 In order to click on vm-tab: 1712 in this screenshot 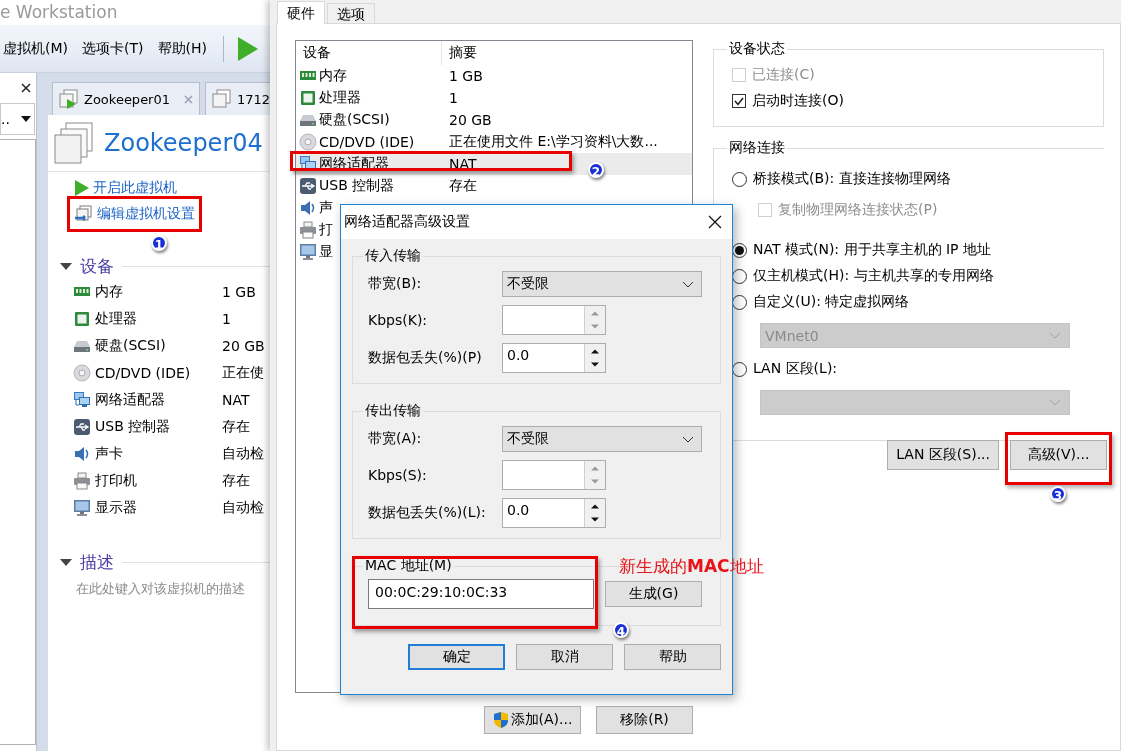, I will do `click(238, 98)`.